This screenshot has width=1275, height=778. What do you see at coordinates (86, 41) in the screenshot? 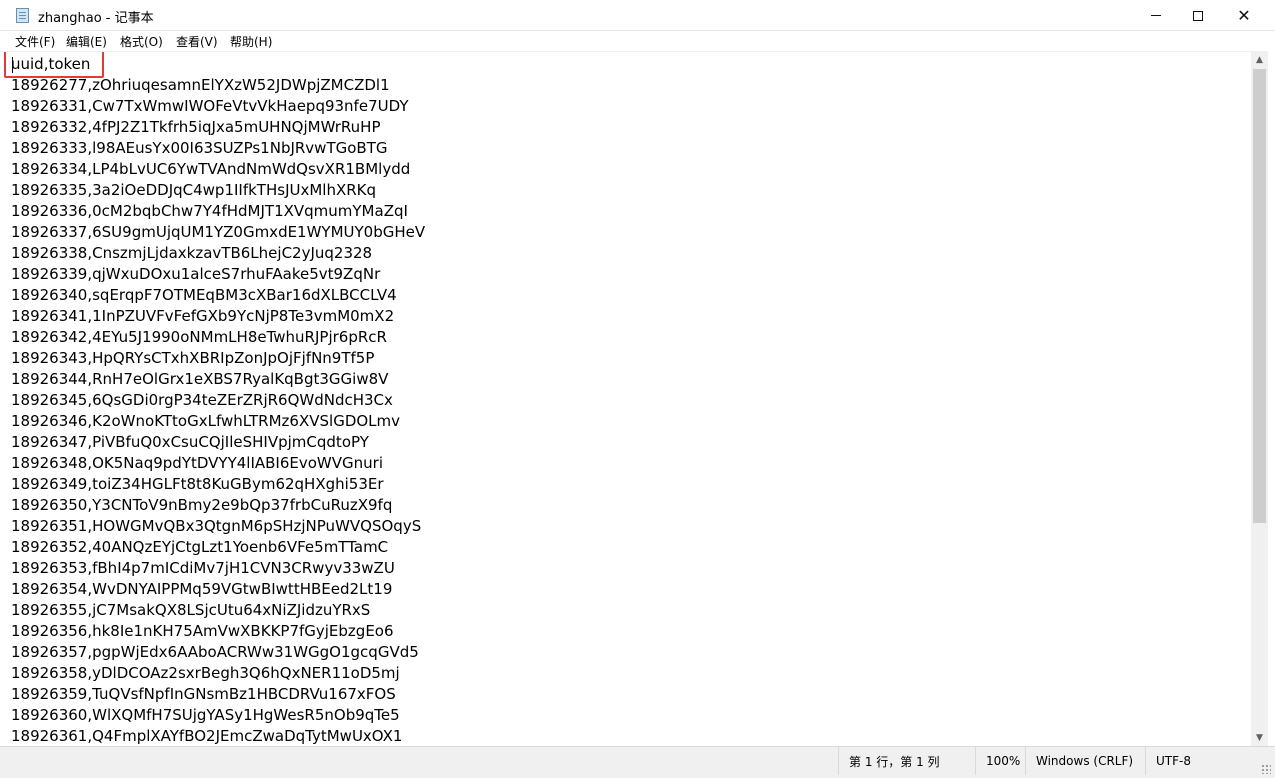
I see `menu-edit: 编辑(E)` at bounding box center [86, 41].